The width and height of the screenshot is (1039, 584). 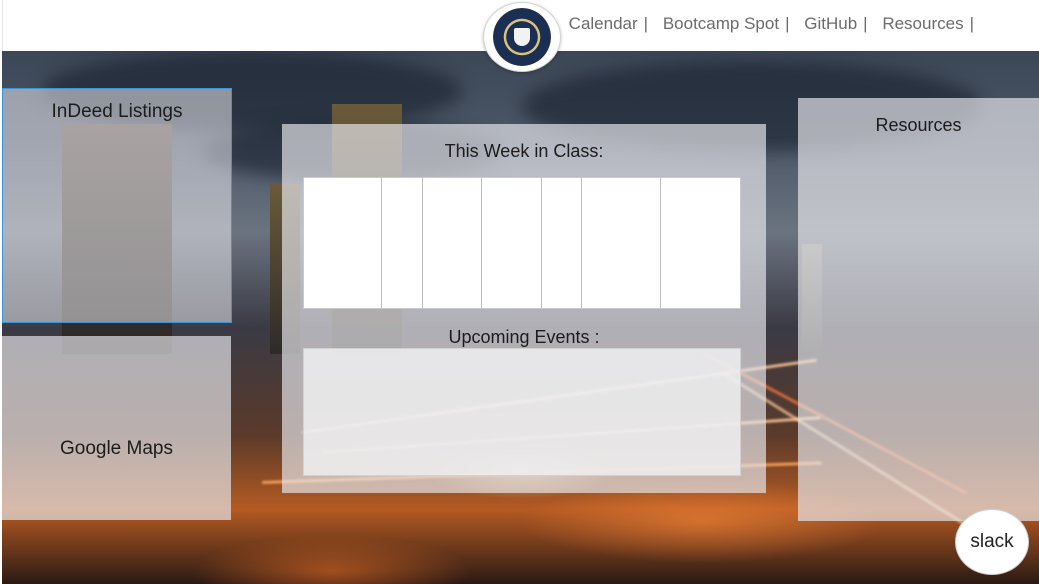 I want to click on week-calendar, so click(x=522, y=243).